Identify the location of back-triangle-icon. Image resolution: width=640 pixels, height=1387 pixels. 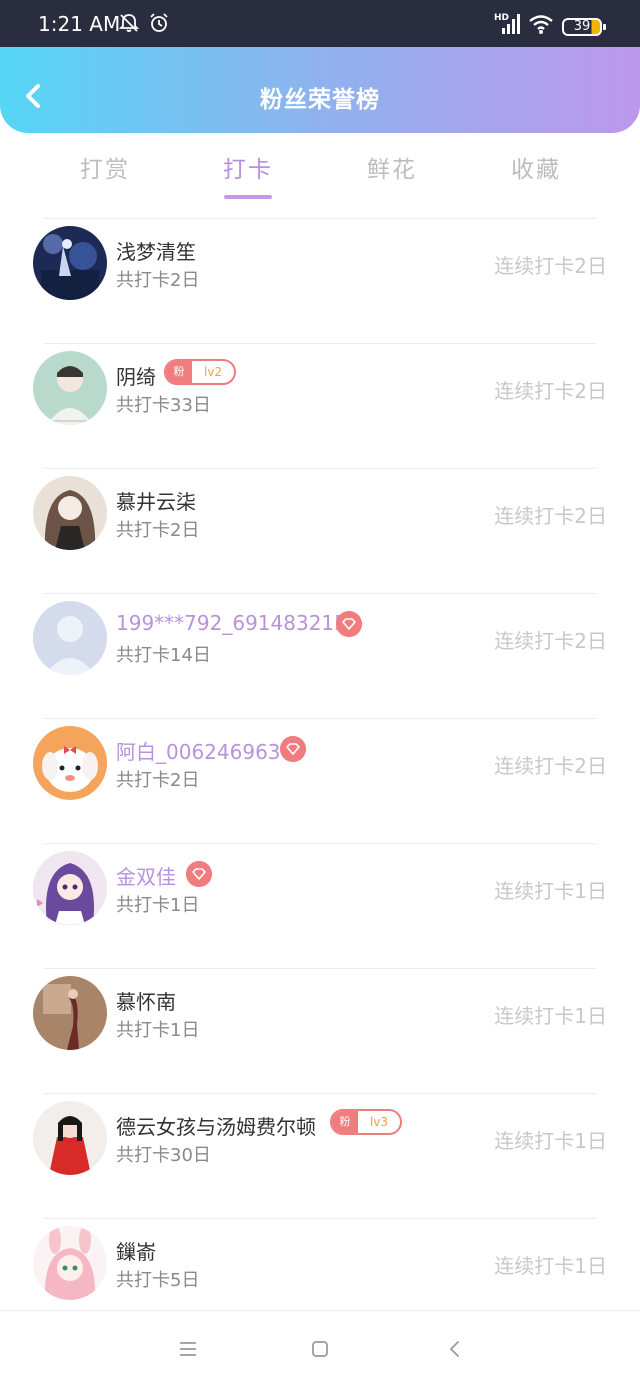
(455, 1349).